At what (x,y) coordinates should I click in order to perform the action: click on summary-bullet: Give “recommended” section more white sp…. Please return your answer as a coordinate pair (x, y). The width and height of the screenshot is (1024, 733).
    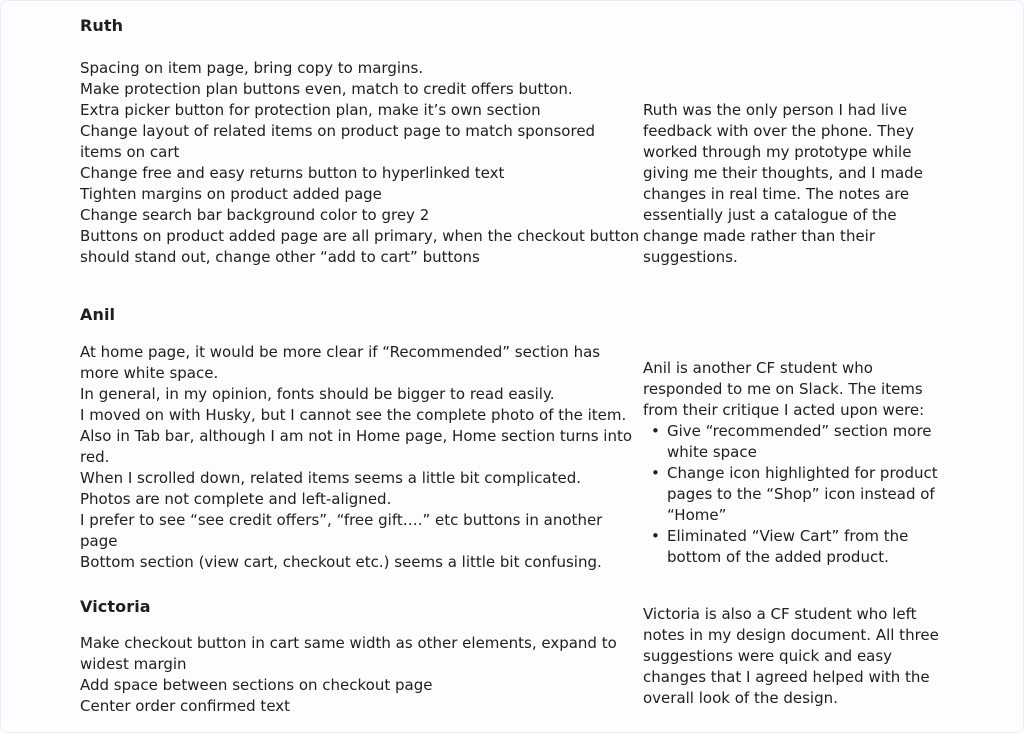
    Looking at the image, I should click on (799, 442).